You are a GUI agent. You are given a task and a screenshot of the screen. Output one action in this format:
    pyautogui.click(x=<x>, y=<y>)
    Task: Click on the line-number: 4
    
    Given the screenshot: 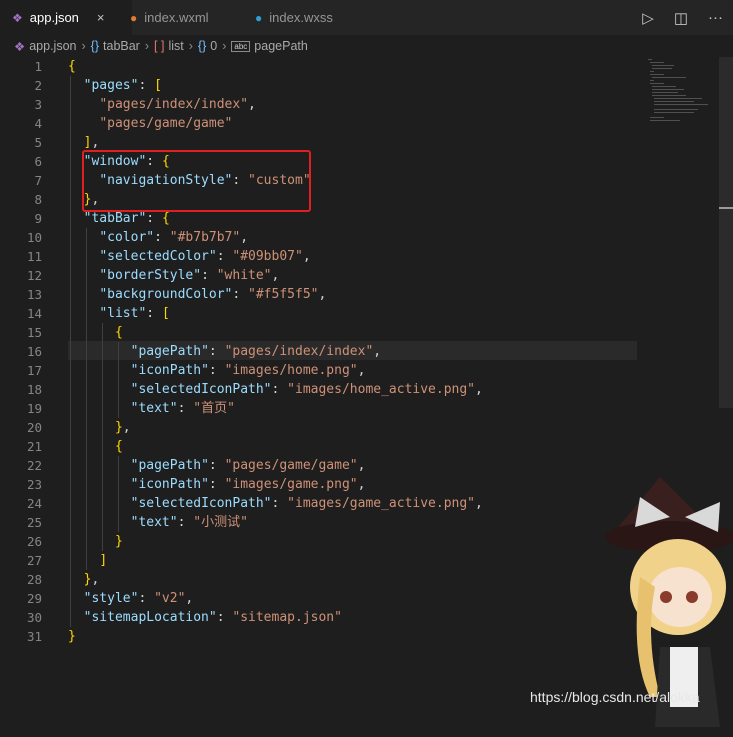 What is the action you would take?
    pyautogui.click(x=38, y=123)
    